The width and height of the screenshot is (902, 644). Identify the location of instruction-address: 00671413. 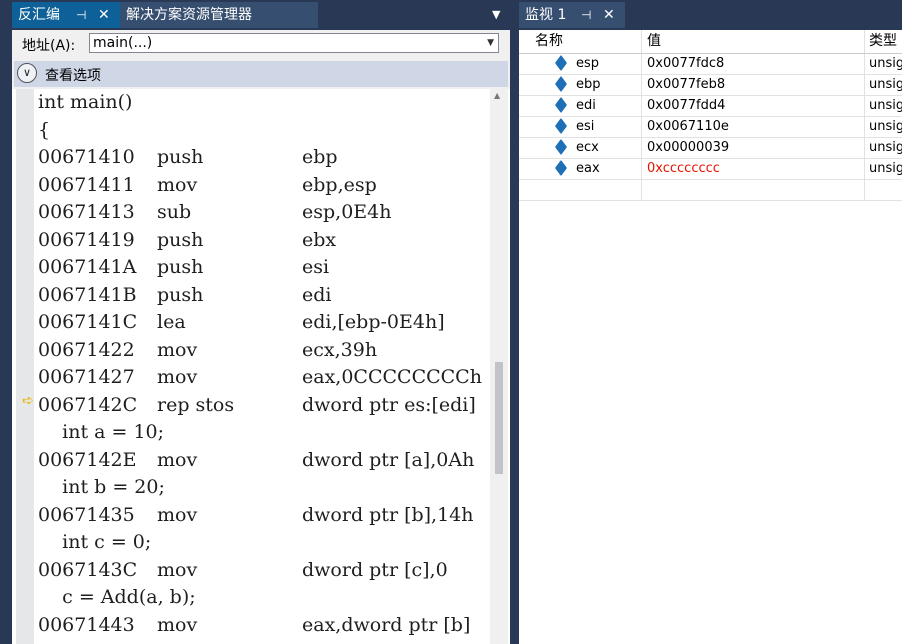
(86, 212).